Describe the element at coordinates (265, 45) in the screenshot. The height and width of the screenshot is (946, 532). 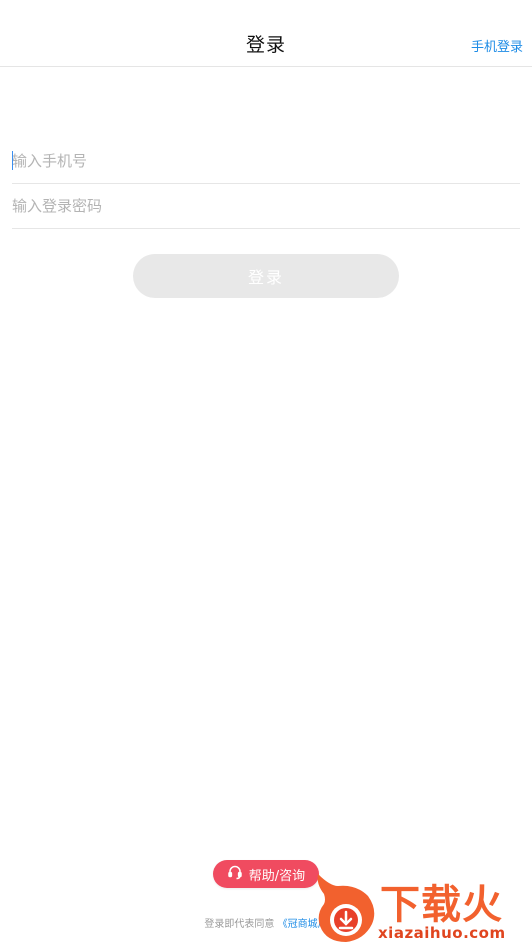
I see `page-title: 登录` at that location.